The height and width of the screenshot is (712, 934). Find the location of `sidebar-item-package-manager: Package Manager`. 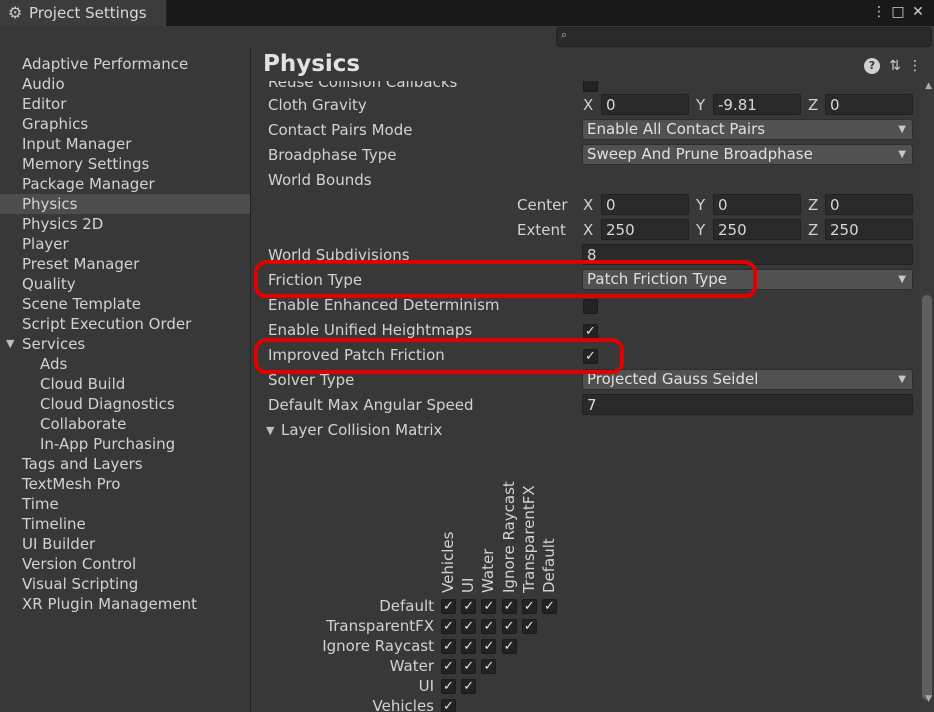

sidebar-item-package-manager: Package Manager is located at coordinates (125, 184).